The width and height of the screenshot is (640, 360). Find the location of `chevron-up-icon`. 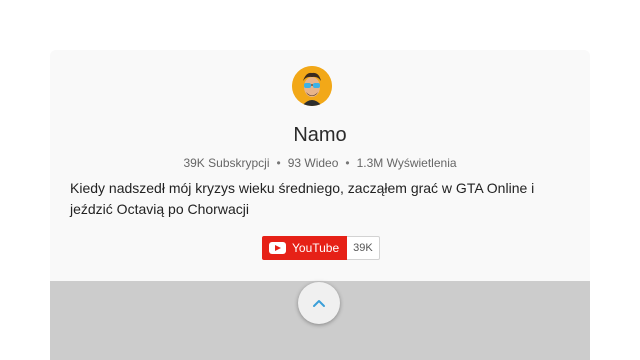

chevron-up-icon is located at coordinates (319, 303).